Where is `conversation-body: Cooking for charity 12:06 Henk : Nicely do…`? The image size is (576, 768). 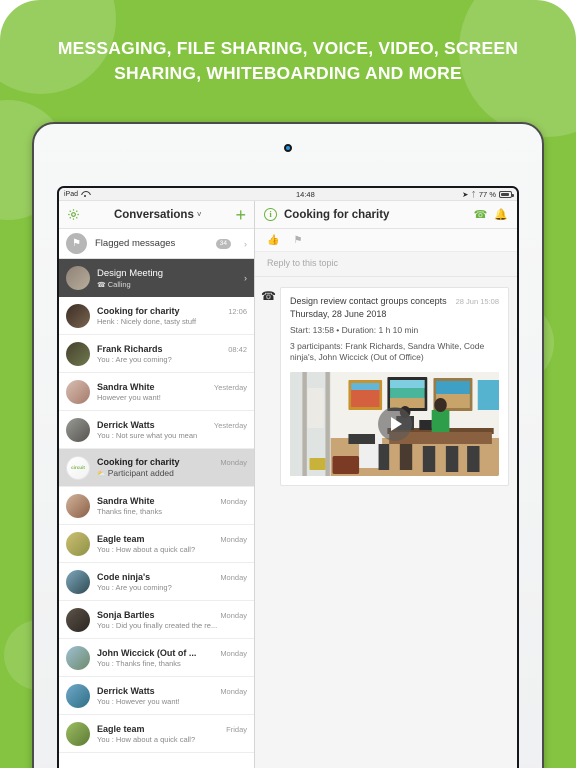 conversation-body: Cooking for charity 12:06 Henk : Nicely do… is located at coordinates (172, 316).